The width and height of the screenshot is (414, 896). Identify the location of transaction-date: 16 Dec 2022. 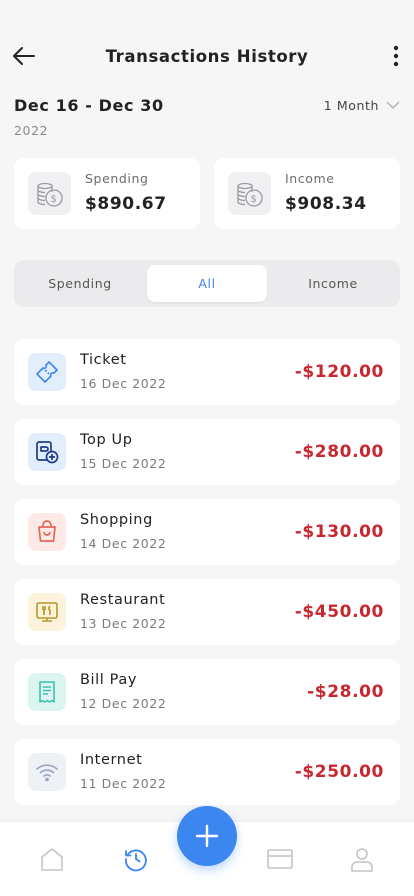
(123, 383).